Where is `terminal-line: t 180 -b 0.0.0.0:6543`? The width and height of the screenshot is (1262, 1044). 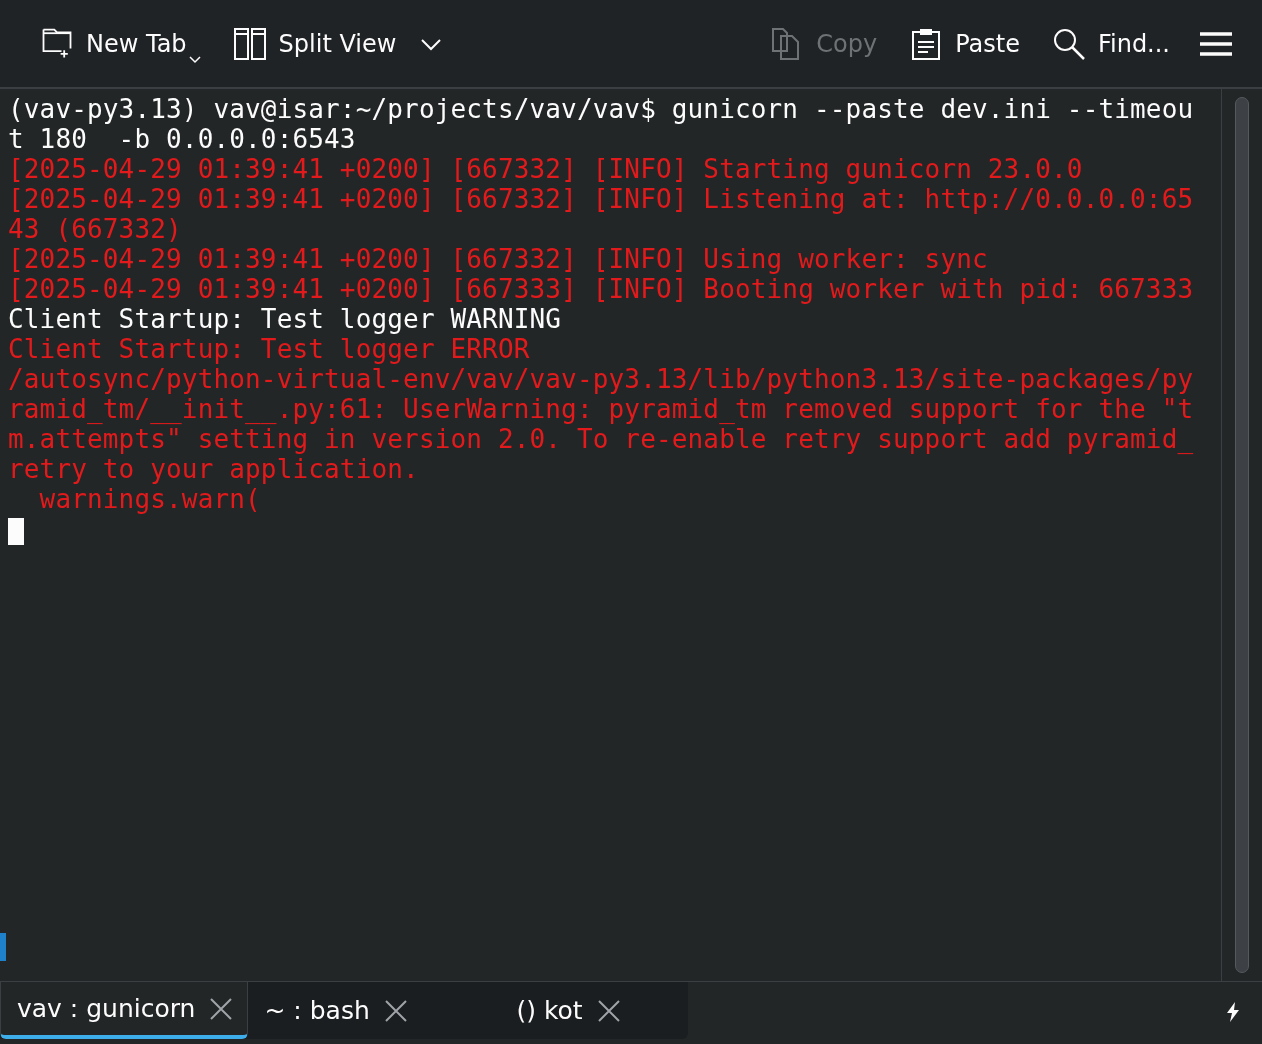 terminal-line: t 180 -b 0.0.0.0:6543 is located at coordinates (181, 139).